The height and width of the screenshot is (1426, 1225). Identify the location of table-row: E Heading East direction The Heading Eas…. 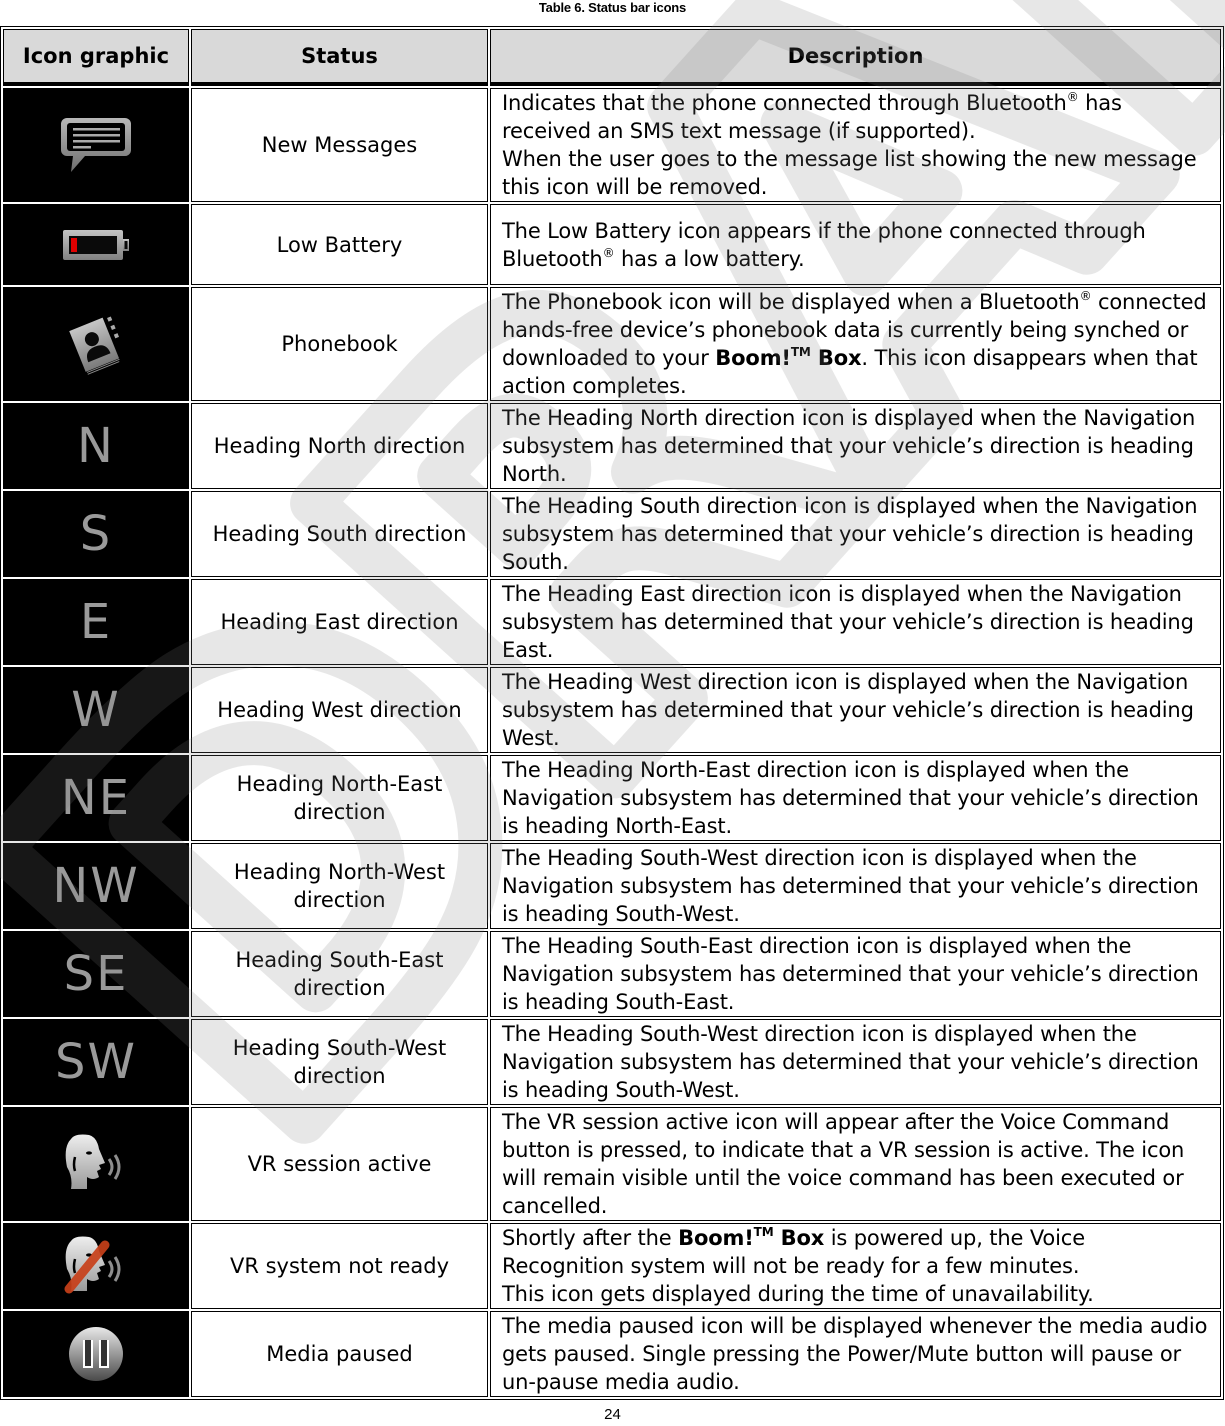
(612, 622).